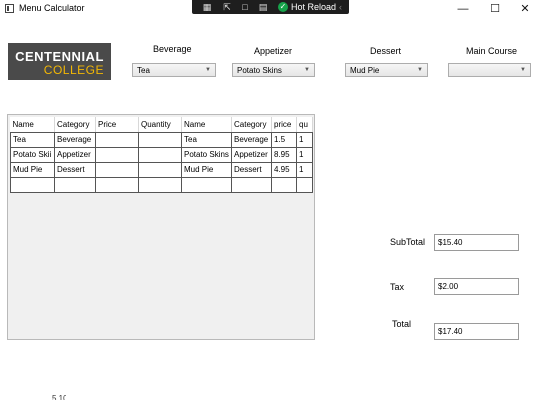  I want to click on live-visual-tree-icon: ▦, so click(207, 7).